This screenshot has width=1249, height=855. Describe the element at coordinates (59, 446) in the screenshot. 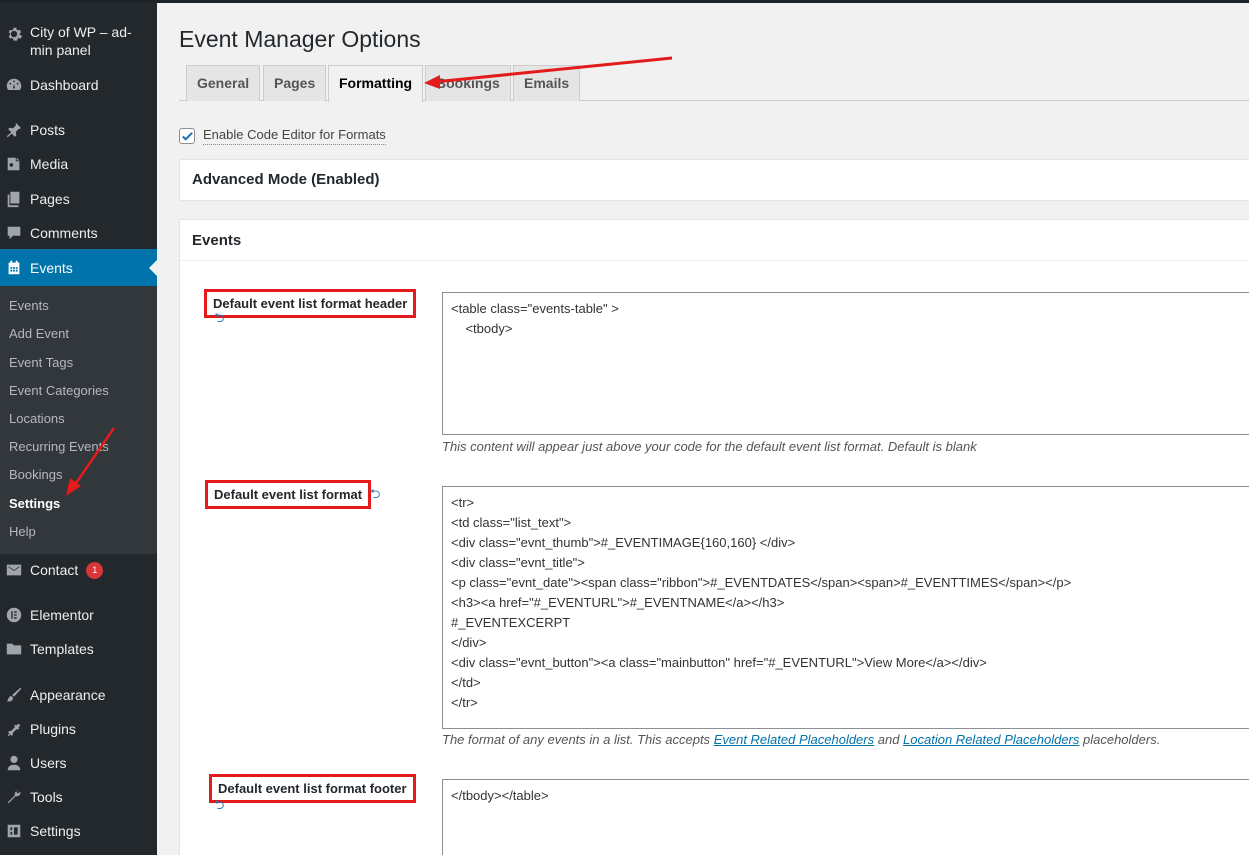

I see `submenu-recurring-events: Recurring Events` at that location.